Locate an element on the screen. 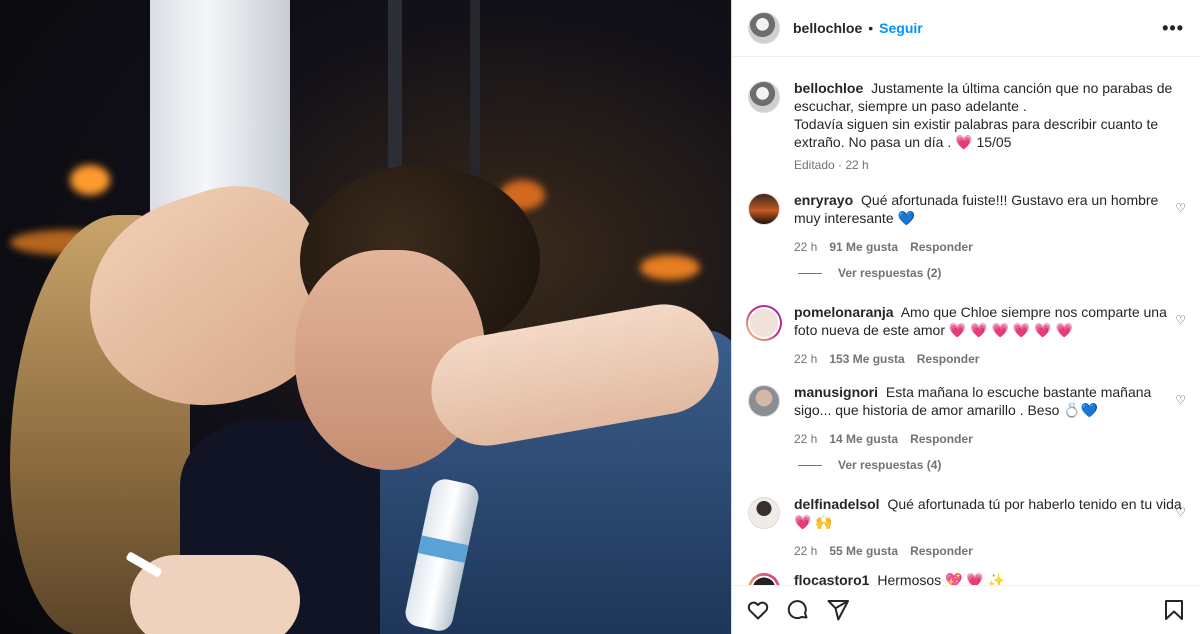  comment-likes: 55 Me gusta is located at coordinates (863, 551).